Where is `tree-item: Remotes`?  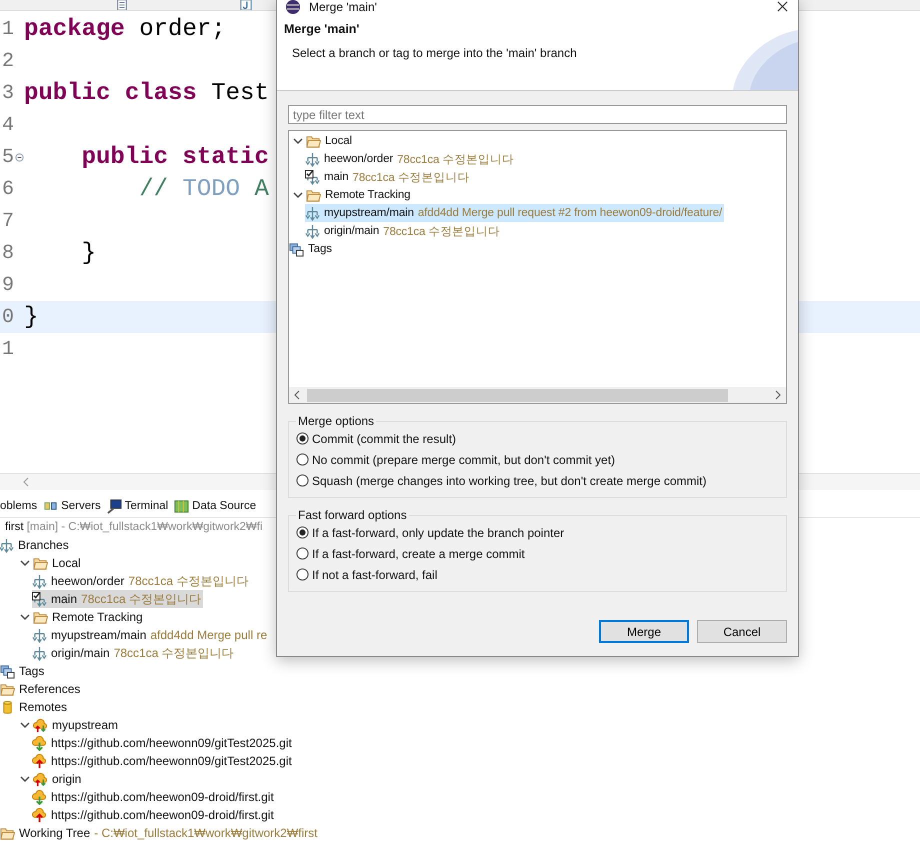
tree-item: Remotes is located at coordinates (35, 707).